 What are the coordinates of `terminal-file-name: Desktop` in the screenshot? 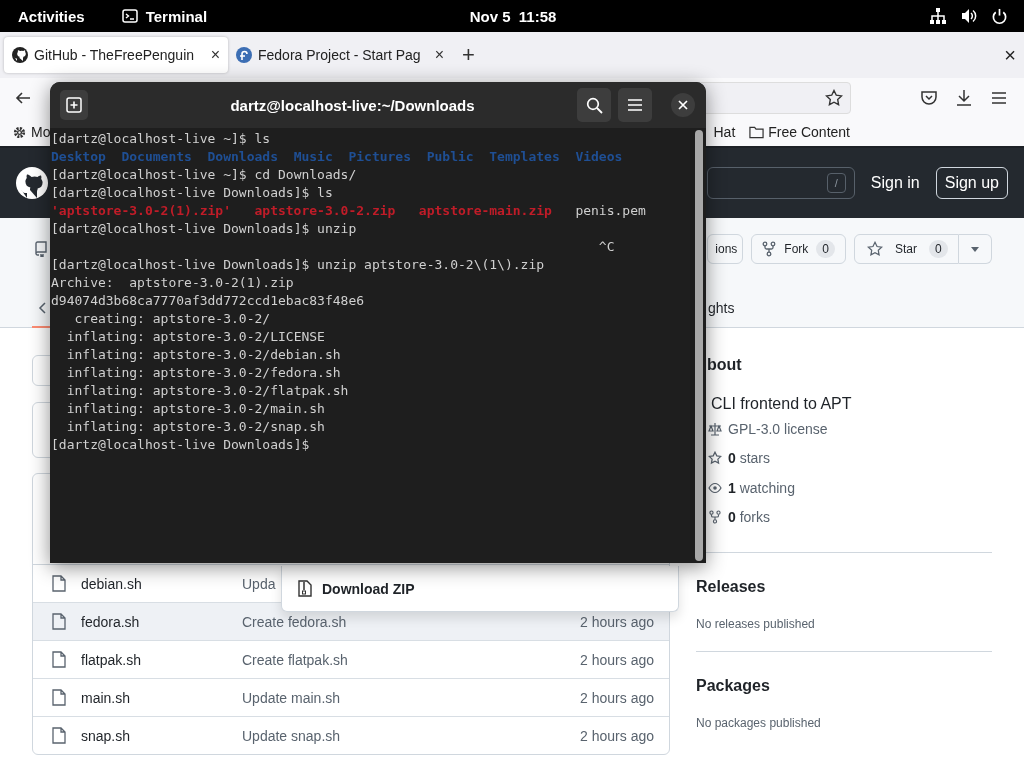 It's located at (78, 156).